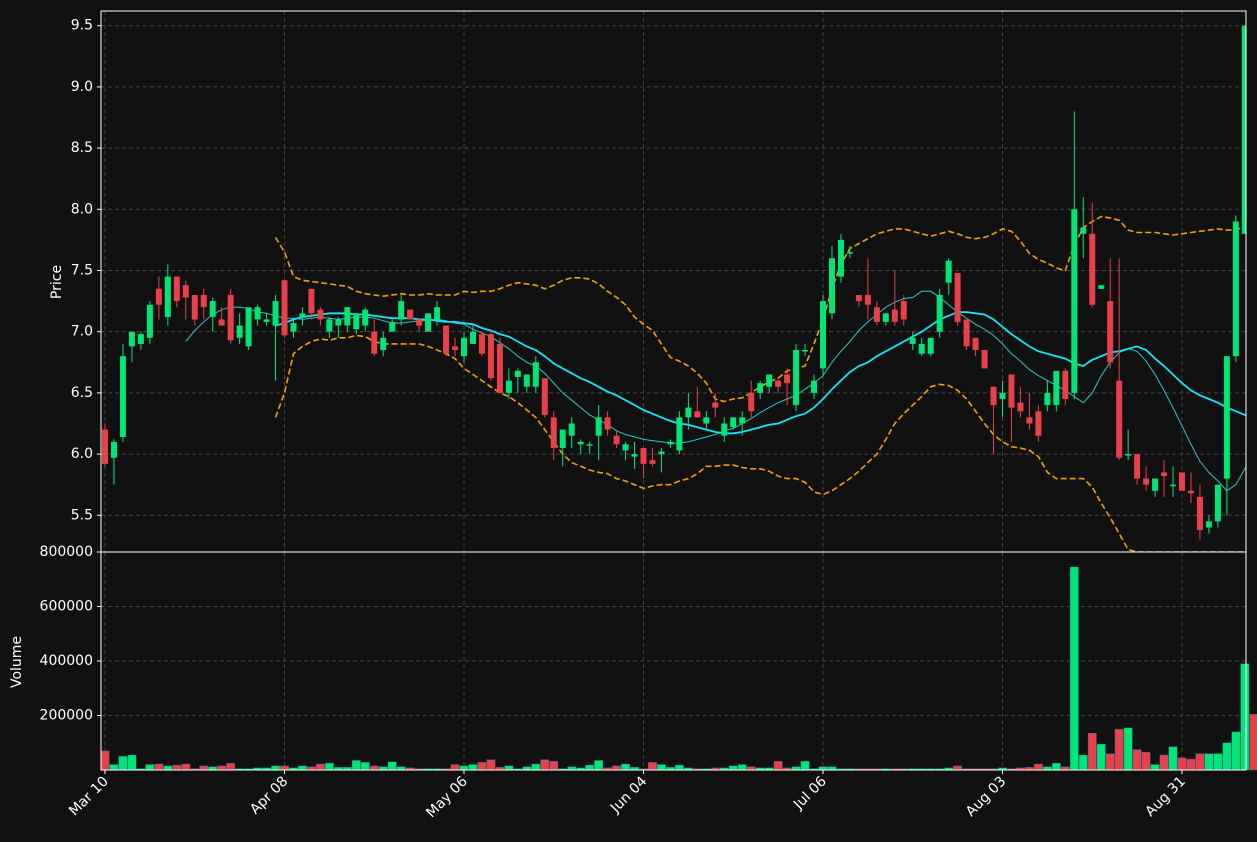 The width and height of the screenshot is (1257, 842). I want to click on volume-tick-label: 600000, so click(66, 607).